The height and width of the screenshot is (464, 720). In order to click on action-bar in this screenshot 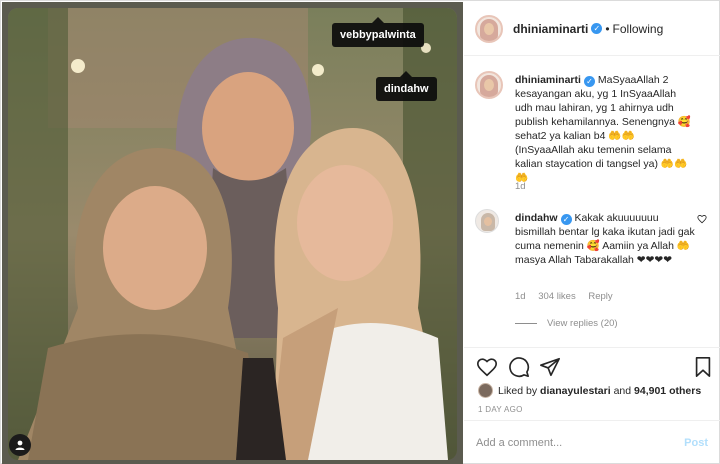, I will do `click(594, 368)`.